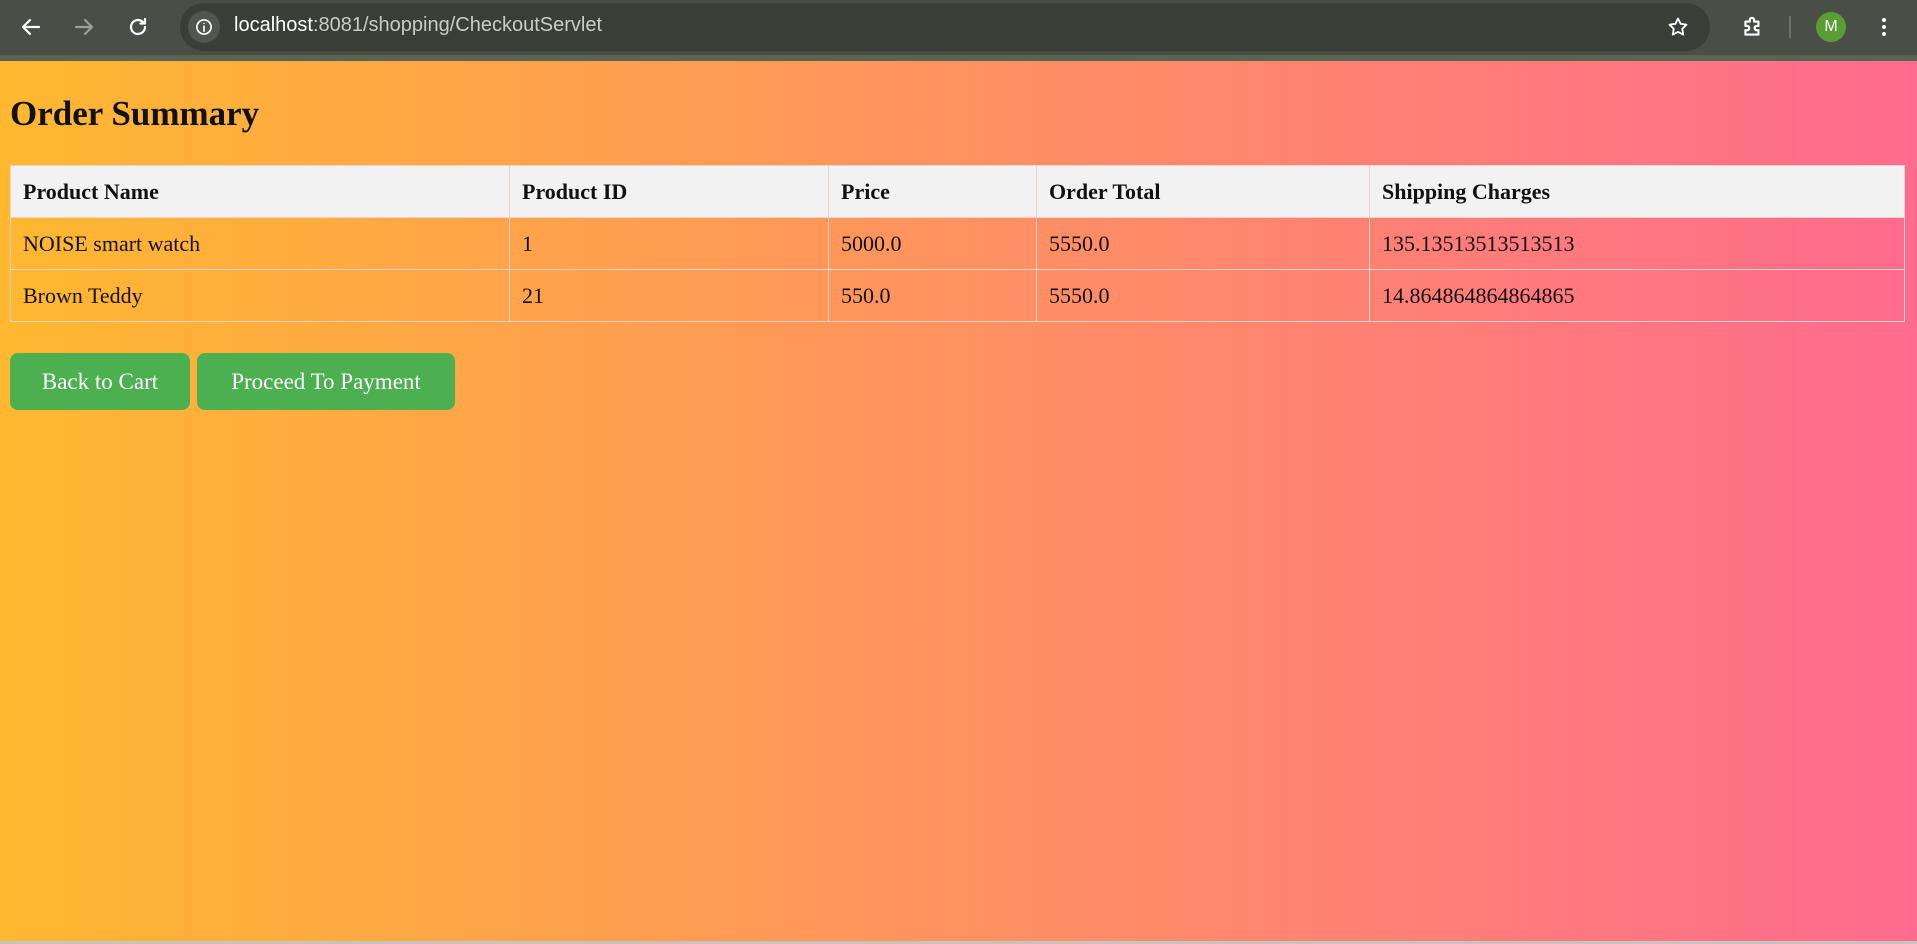  I want to click on header-product-id: Product ID, so click(669, 191).